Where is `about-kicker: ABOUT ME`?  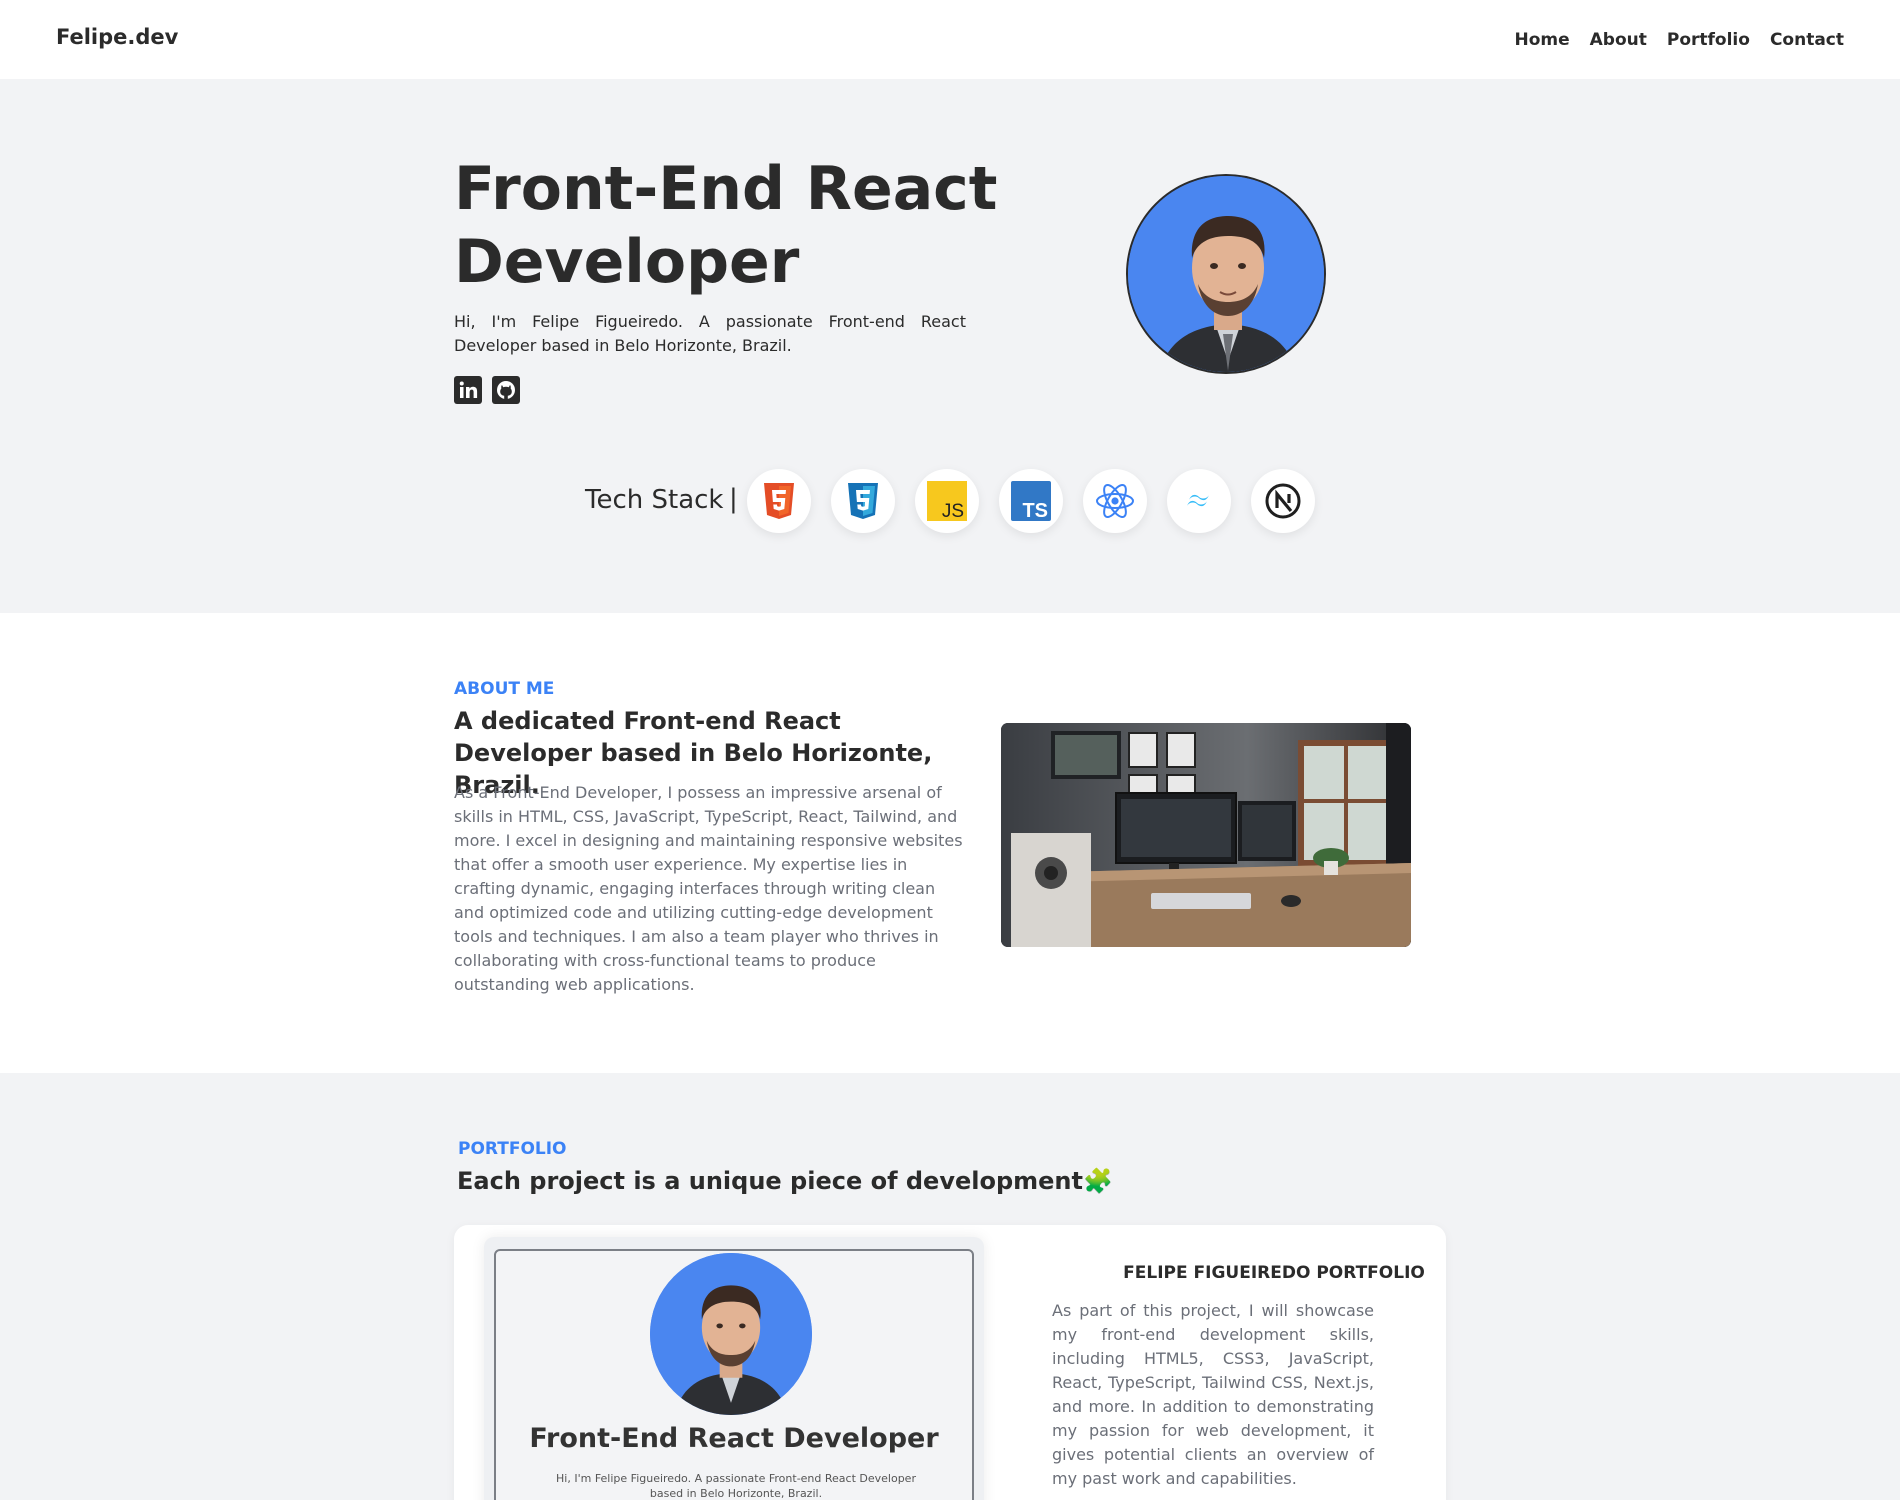 about-kicker: ABOUT ME is located at coordinates (504, 689).